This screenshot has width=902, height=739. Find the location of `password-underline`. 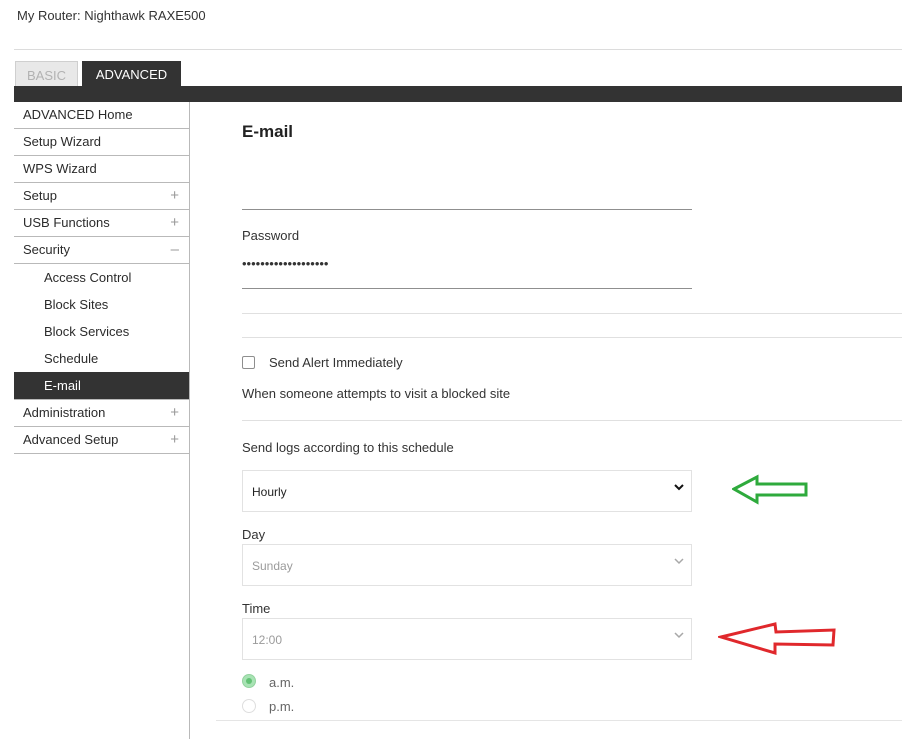

password-underline is located at coordinates (467, 288).